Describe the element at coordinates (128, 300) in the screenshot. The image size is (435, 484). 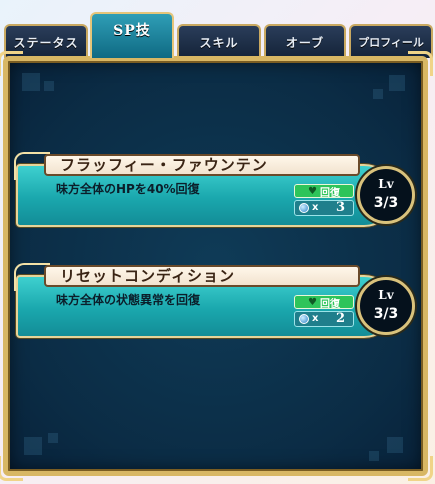
I see `skill-description: 味方全体の状態異常を回復` at that location.